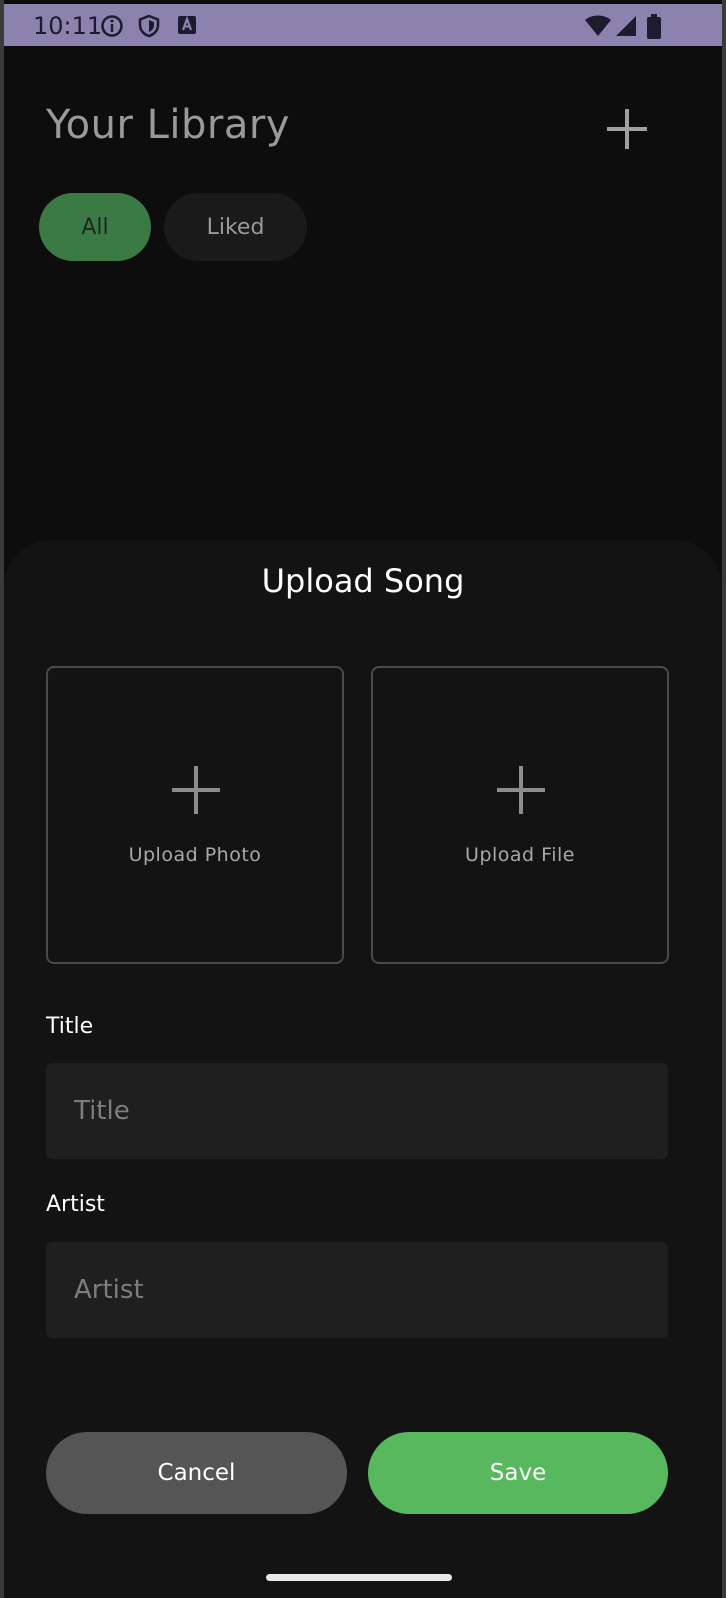 Image resolution: width=726 pixels, height=1598 pixels. I want to click on home-indicator, so click(359, 1577).